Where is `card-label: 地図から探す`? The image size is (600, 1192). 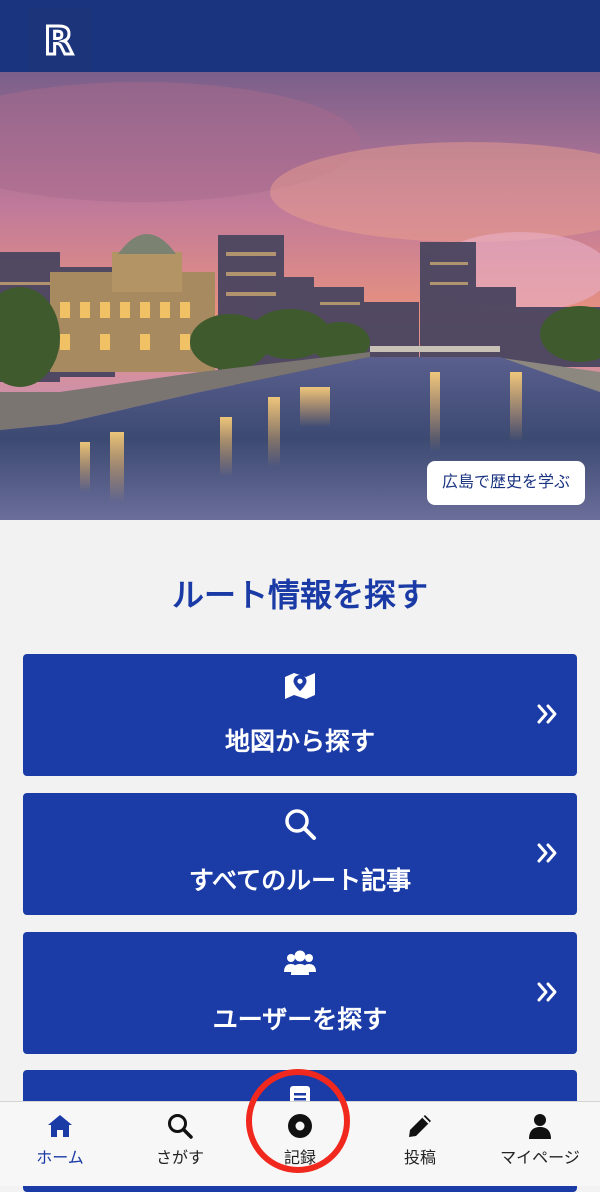
card-label: 地図から探す is located at coordinates (299, 741).